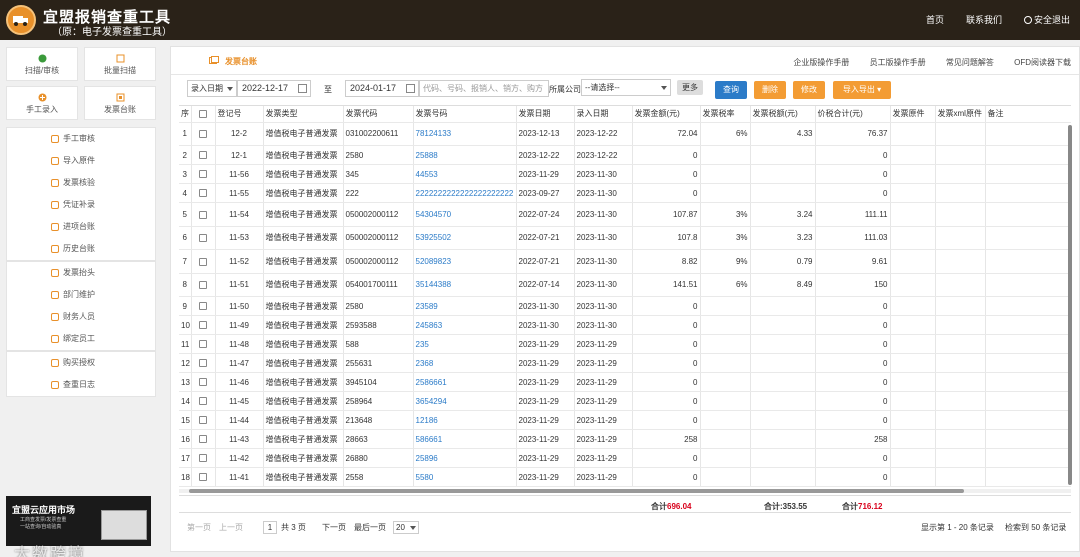  I want to click on employee-manual-link: 员工版操作手册, so click(898, 62).